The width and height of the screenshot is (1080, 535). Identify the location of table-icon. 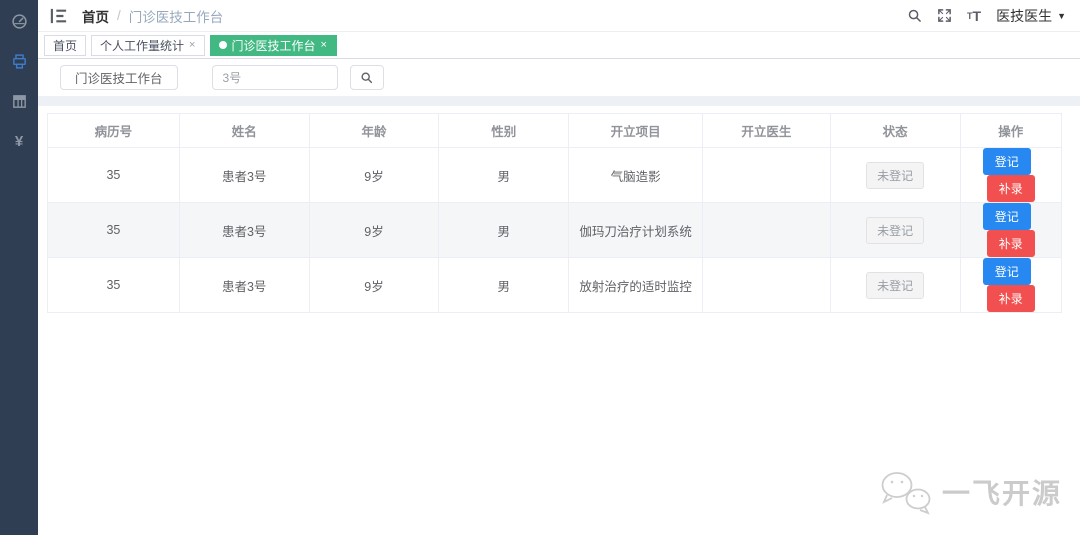
(19, 101).